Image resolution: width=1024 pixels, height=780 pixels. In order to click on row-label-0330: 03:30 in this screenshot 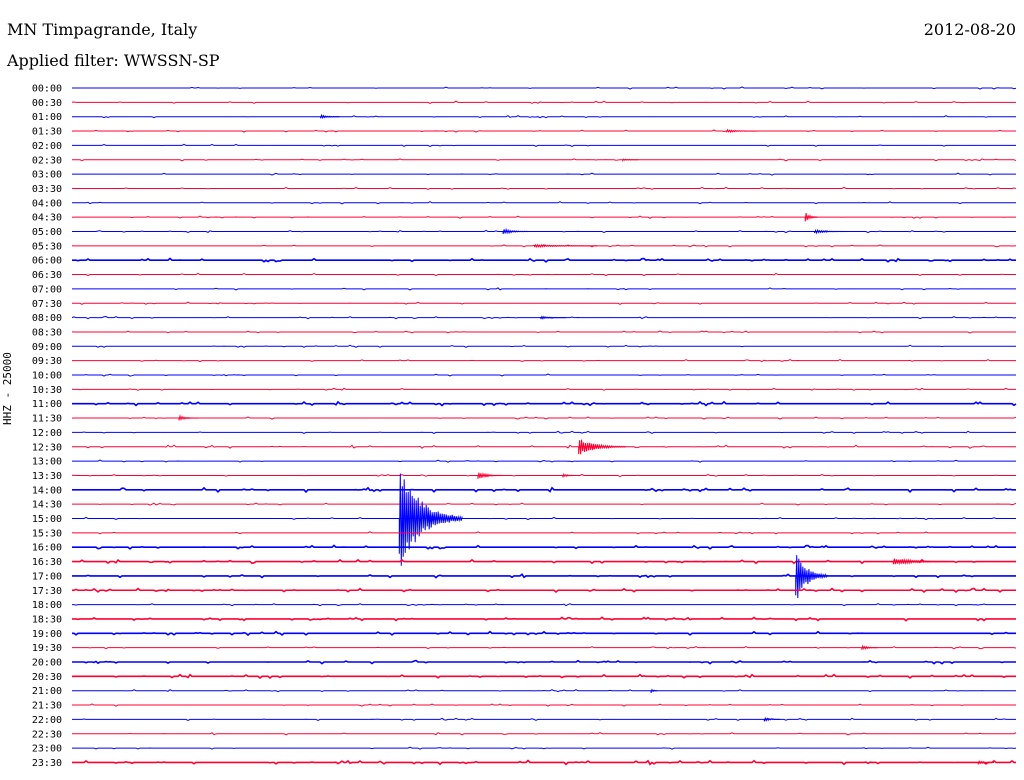, I will do `click(47, 189)`.